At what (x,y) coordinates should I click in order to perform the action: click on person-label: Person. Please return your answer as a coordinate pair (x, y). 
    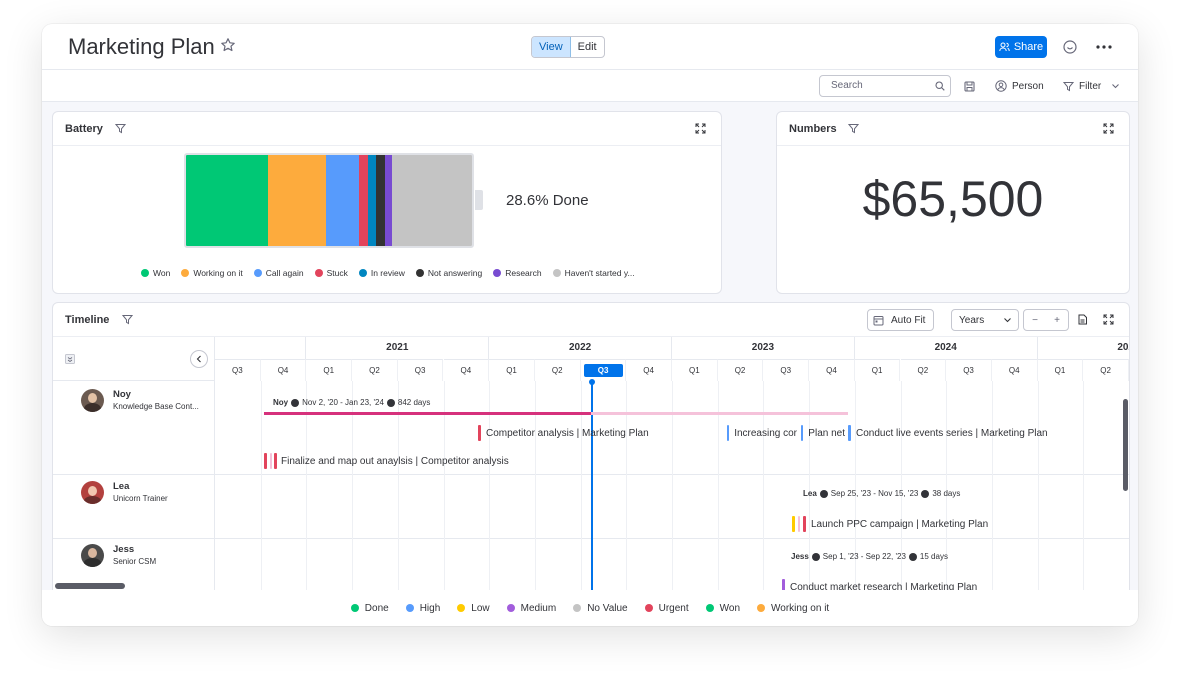
    Looking at the image, I should click on (1028, 86).